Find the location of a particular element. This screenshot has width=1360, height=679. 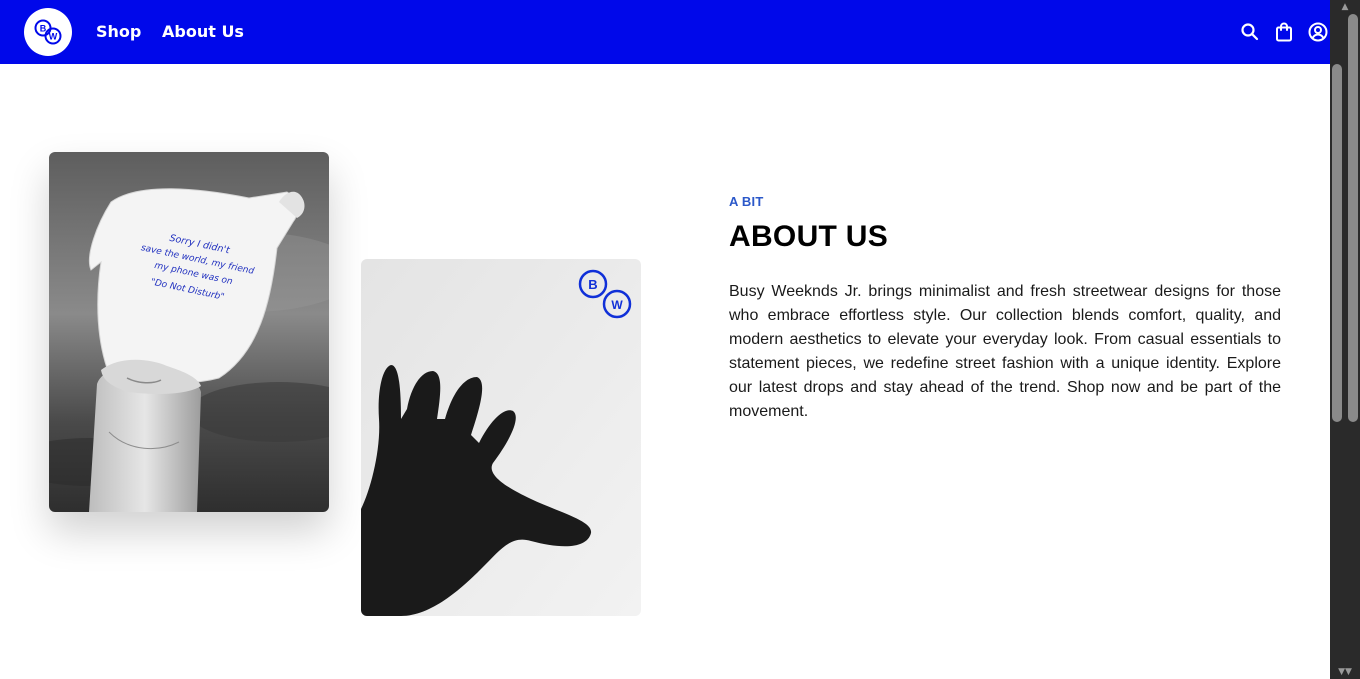

photo-logo-letter-b: B is located at coordinates (592, 284).